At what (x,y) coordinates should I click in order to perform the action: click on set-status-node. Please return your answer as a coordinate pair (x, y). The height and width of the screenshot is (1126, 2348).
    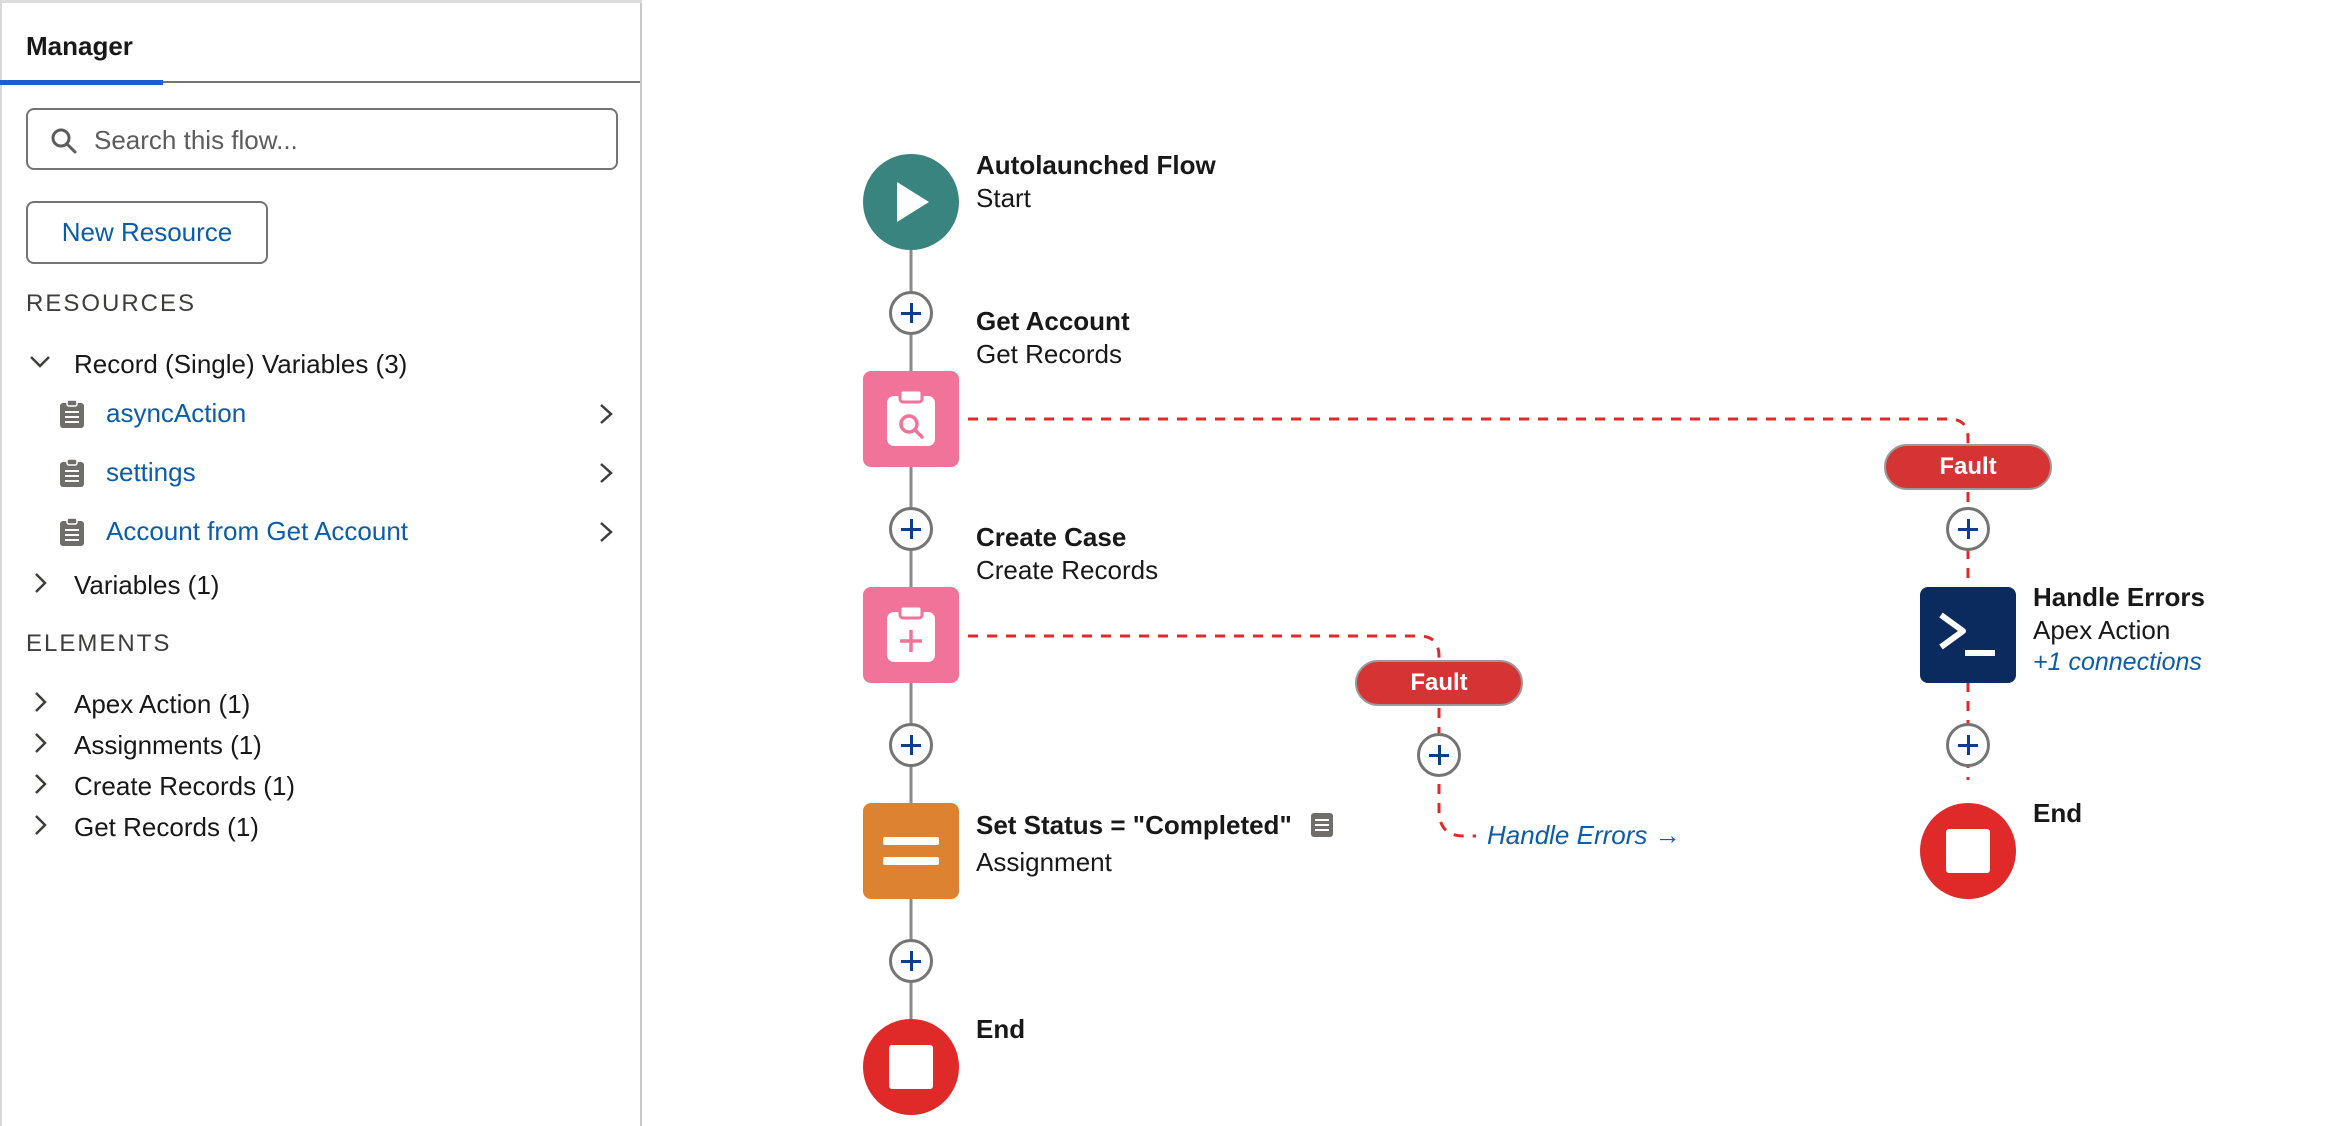
    Looking at the image, I should click on (911, 851).